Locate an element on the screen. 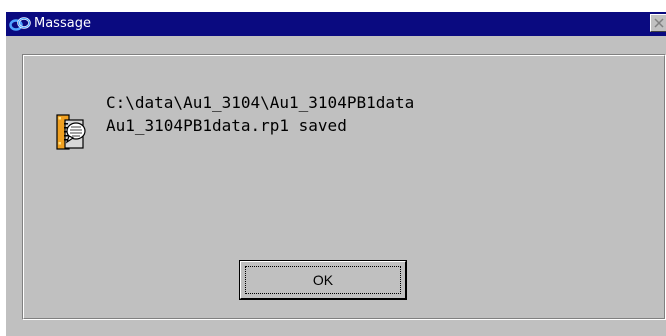 The width and height of the screenshot is (666, 336). window-title: Massage is located at coordinates (62, 23).